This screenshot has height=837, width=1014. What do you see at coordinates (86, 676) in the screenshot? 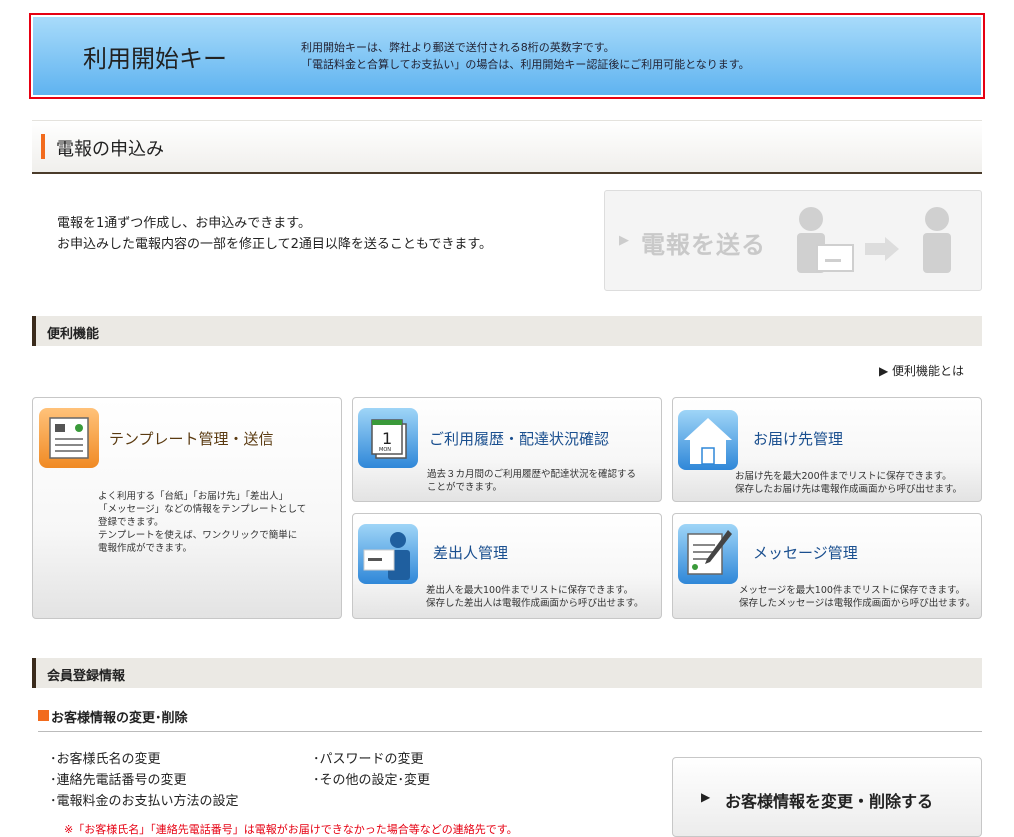
I see `member-heading-text: 会員登録情報` at bounding box center [86, 676].